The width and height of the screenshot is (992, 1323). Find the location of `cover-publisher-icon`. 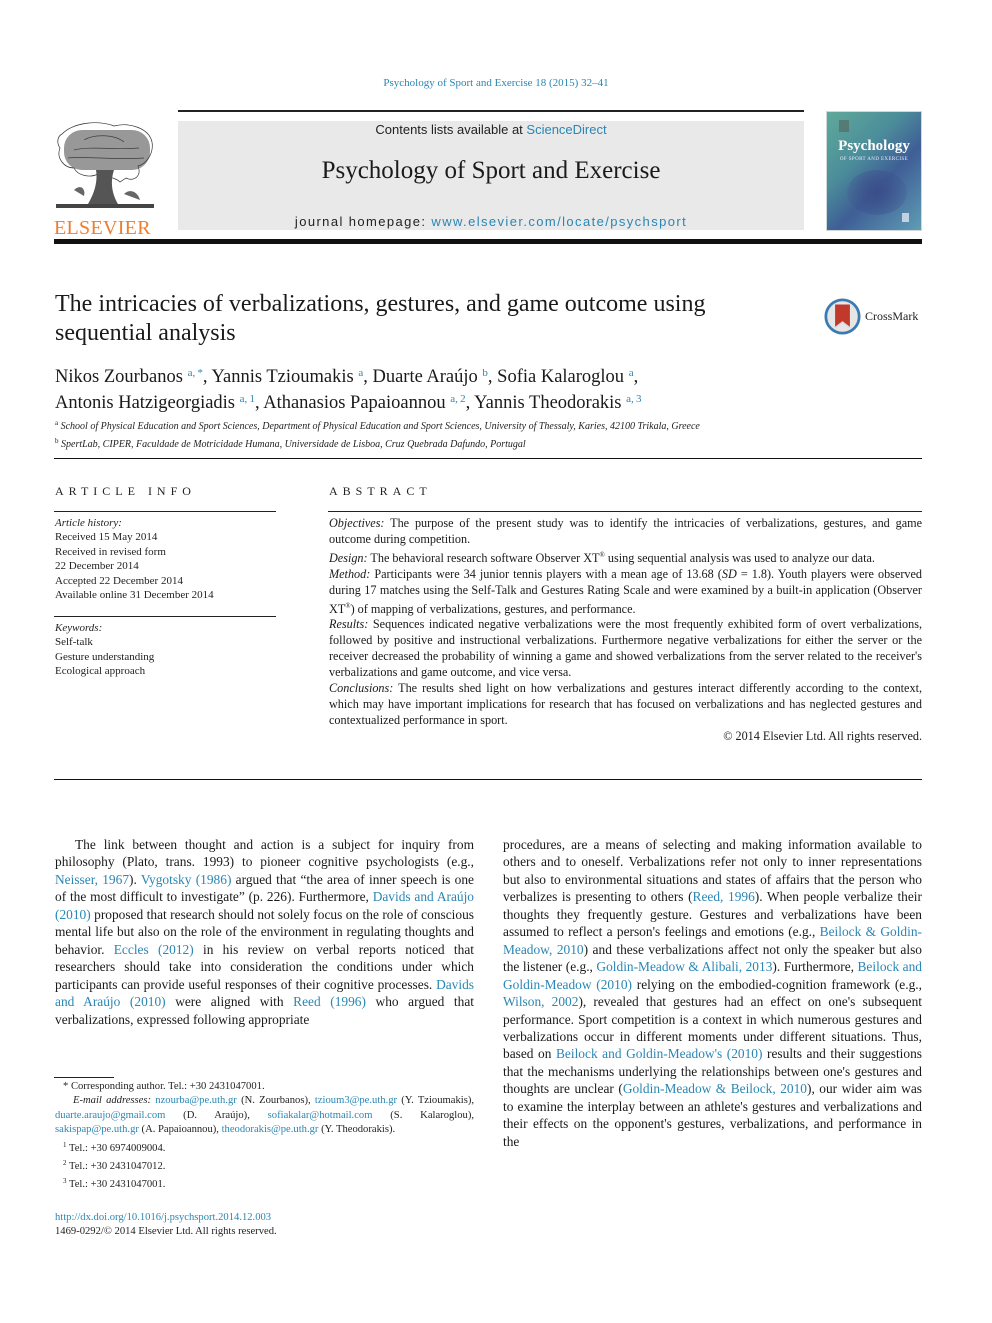

cover-publisher-icon is located at coordinates (844, 126).